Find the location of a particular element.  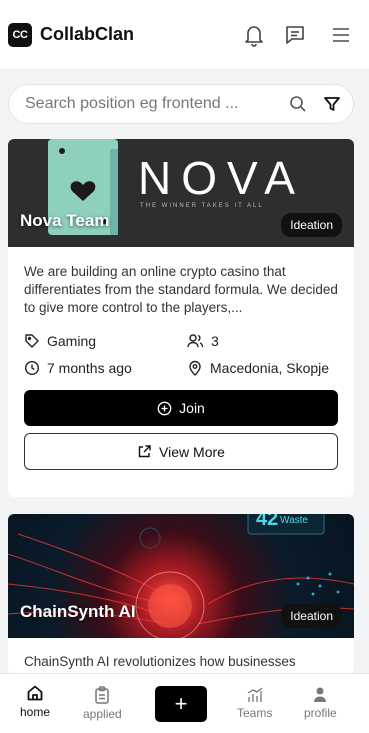

location-meta: Macedonia, Skopje is located at coordinates (262, 368).